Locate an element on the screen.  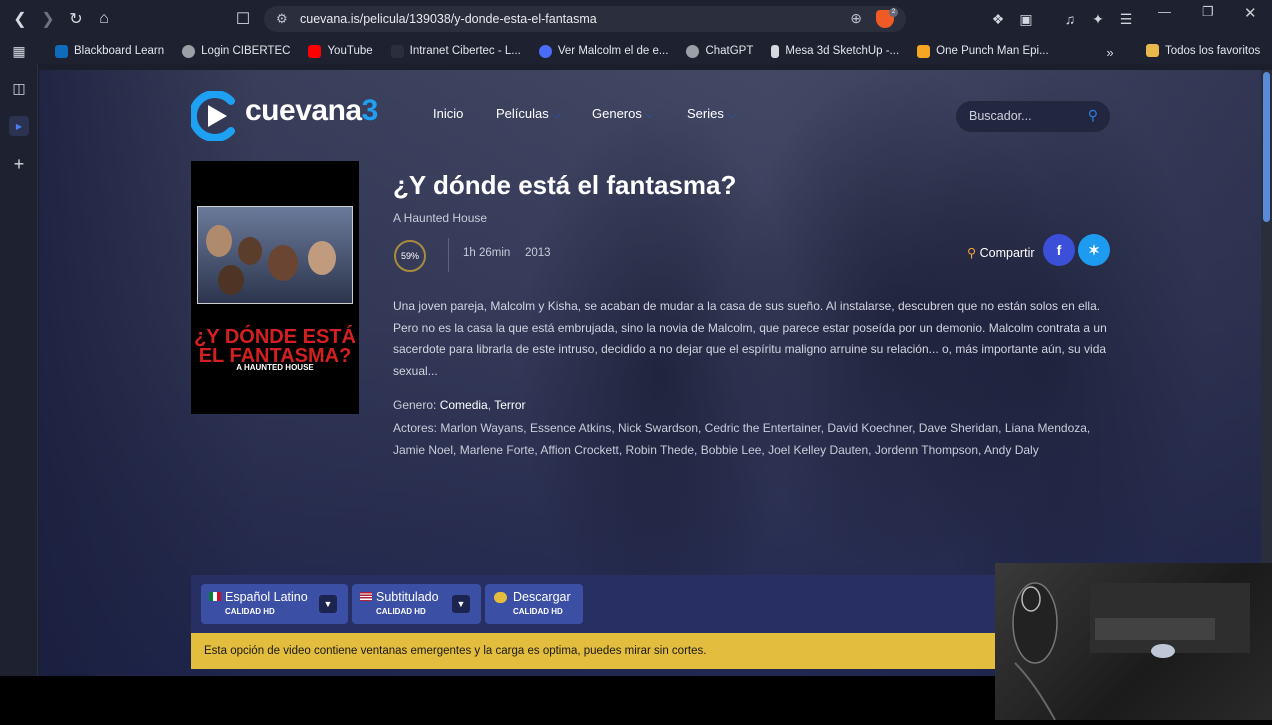
bookmark-chatgpt: ChatGPT is located at coordinates (719, 51).